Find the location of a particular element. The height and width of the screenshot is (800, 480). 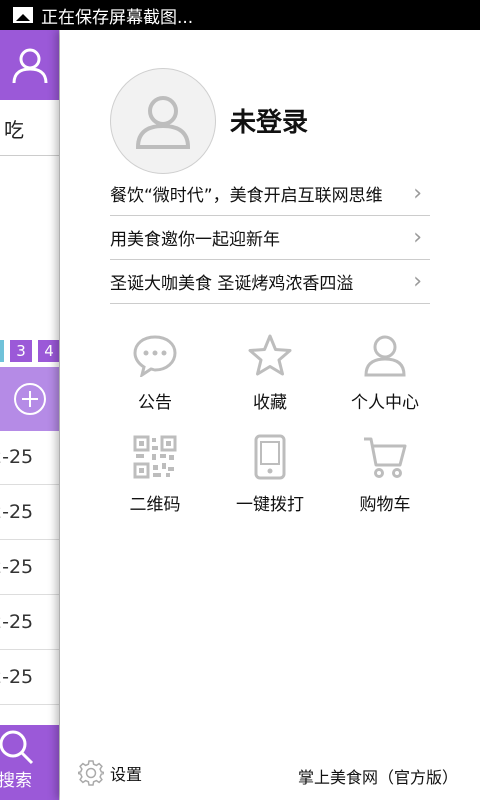

favorites-button: 收藏 is located at coordinates (270, 371).